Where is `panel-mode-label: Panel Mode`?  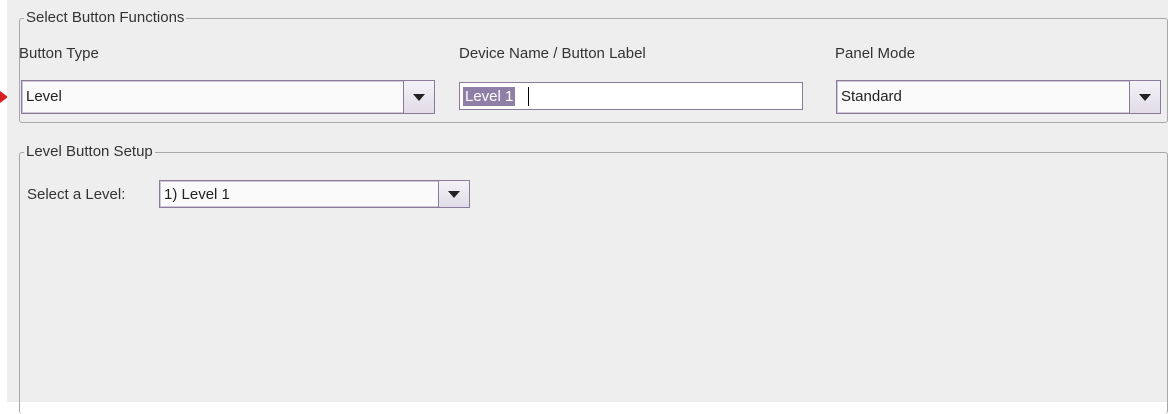 panel-mode-label: Panel Mode is located at coordinates (875, 53).